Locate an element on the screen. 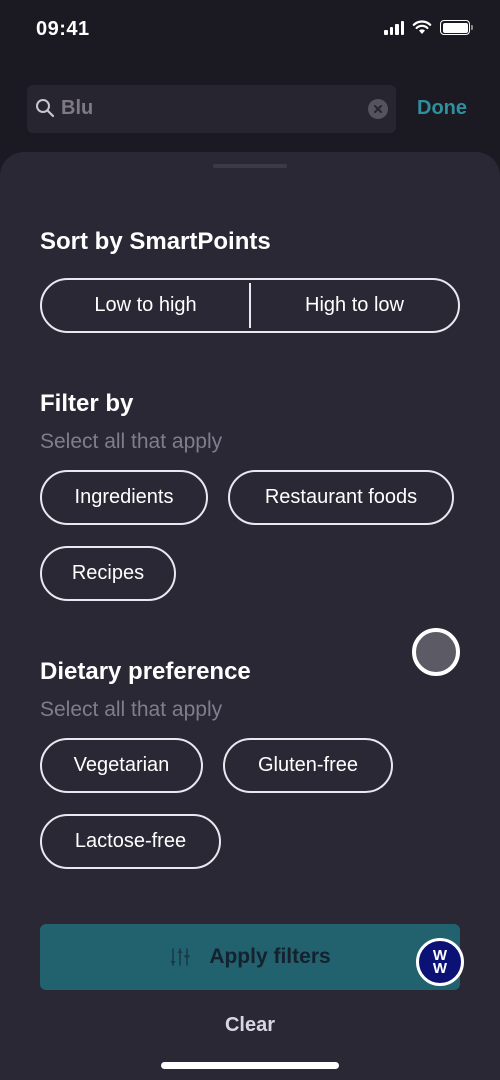 The image size is (500, 1080). status-icons is located at coordinates (428, 27).